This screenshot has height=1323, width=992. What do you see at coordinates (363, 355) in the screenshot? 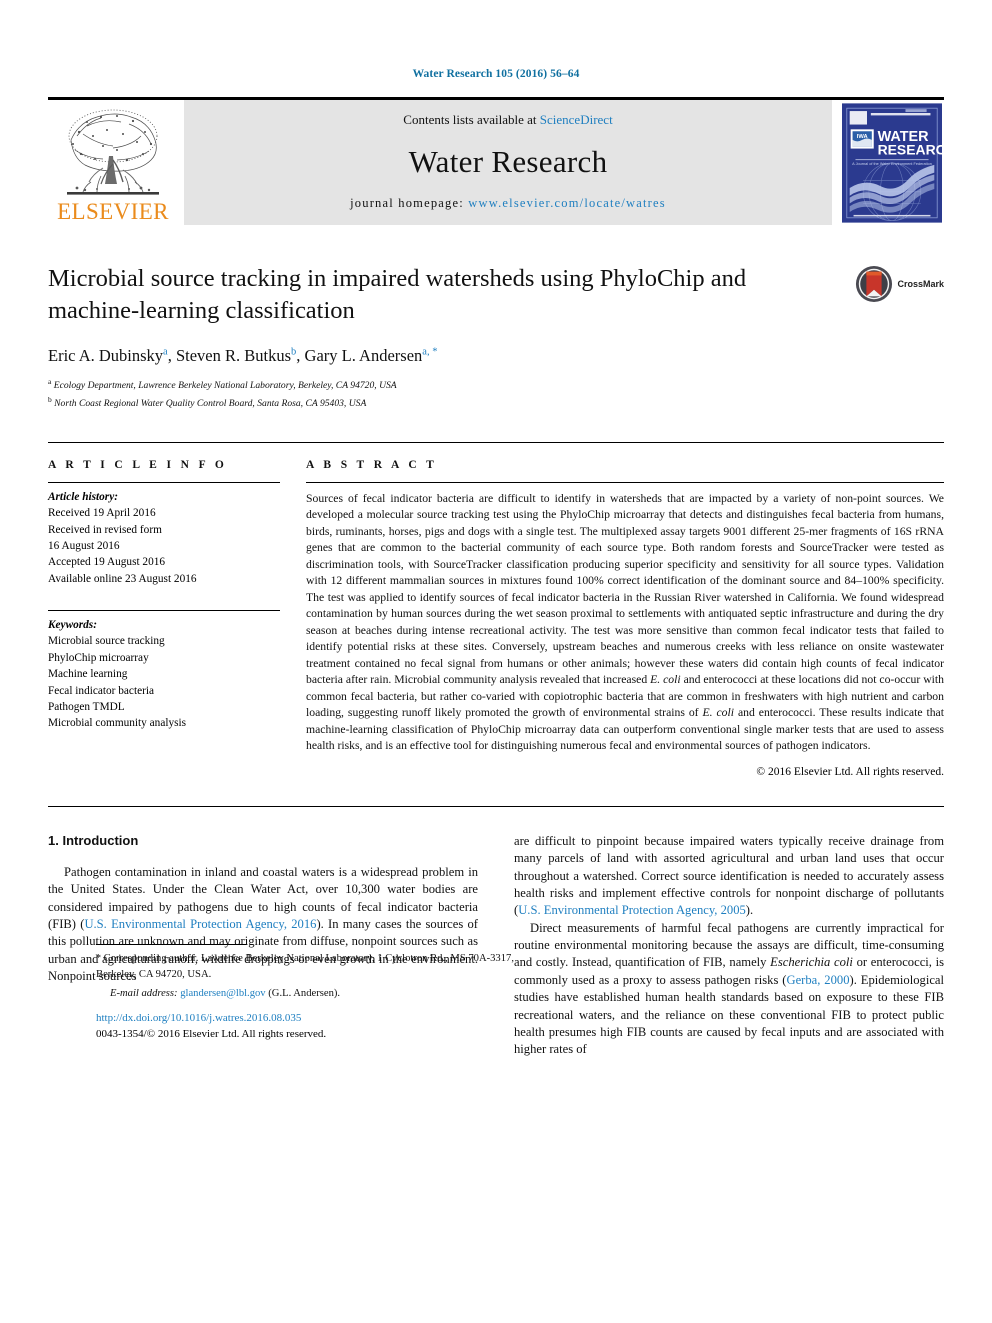
I see `author-name: Gary L. Andersen` at bounding box center [363, 355].